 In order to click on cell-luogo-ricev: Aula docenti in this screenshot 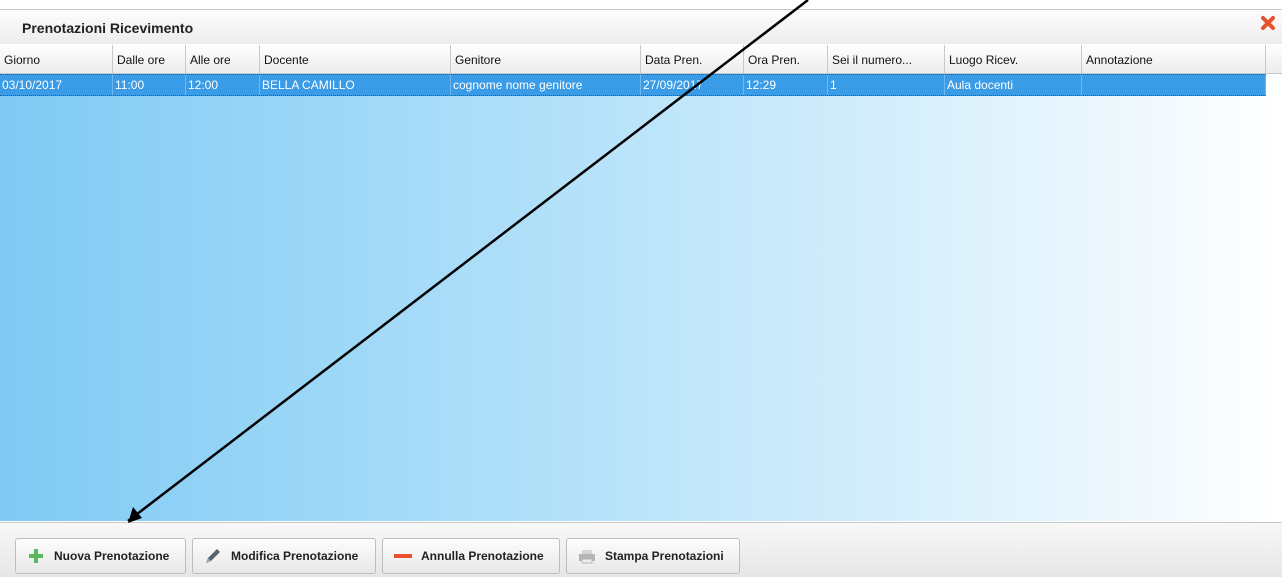, I will do `click(1013, 85)`.